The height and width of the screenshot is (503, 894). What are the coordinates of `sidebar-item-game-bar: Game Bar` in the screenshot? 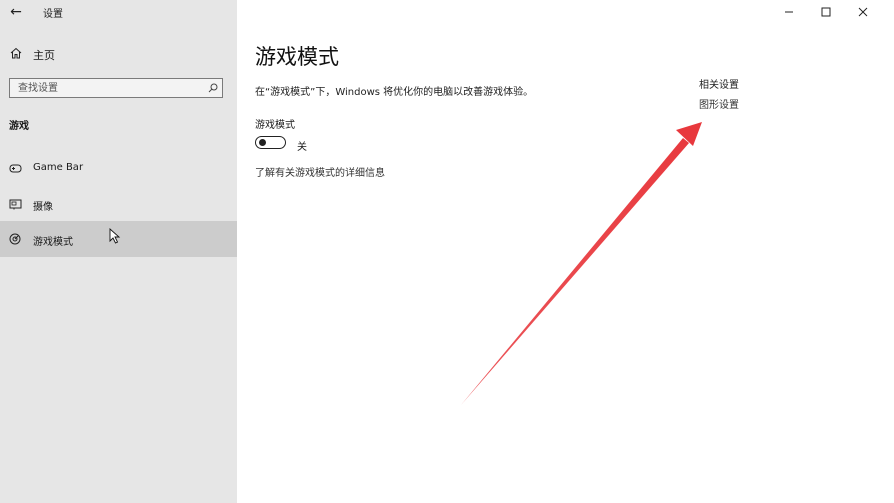 It's located at (118, 168).